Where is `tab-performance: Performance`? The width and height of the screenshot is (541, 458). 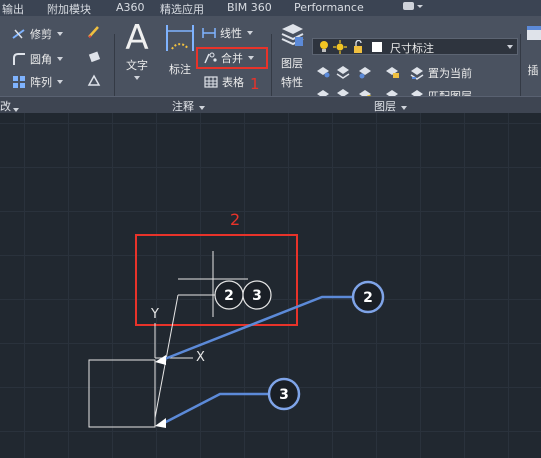
tab-performance: Performance is located at coordinates (329, 7).